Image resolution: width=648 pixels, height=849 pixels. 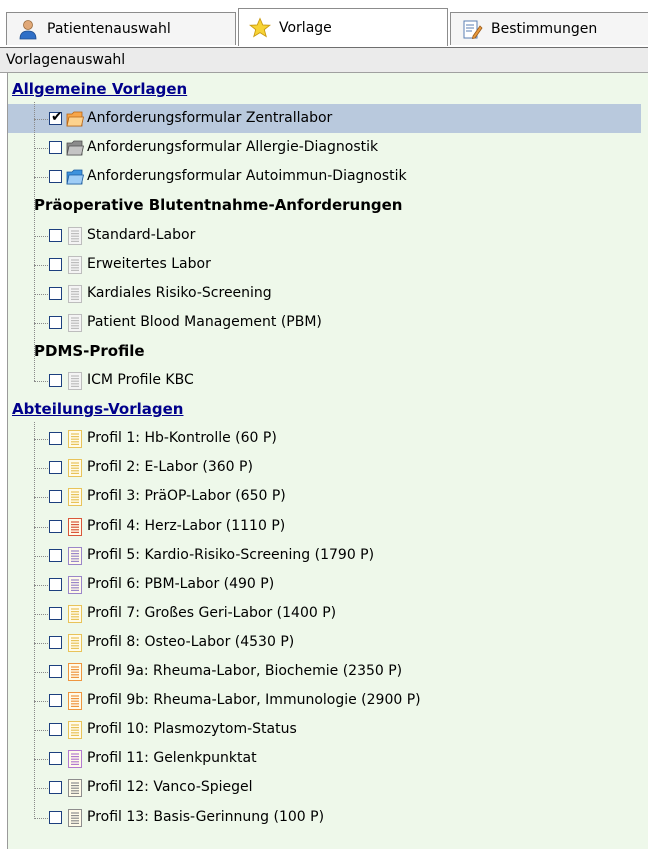 What do you see at coordinates (212, 612) in the screenshot?
I see `item-label: Profil 7: Großes Geri-Labor (1400 P)` at bounding box center [212, 612].